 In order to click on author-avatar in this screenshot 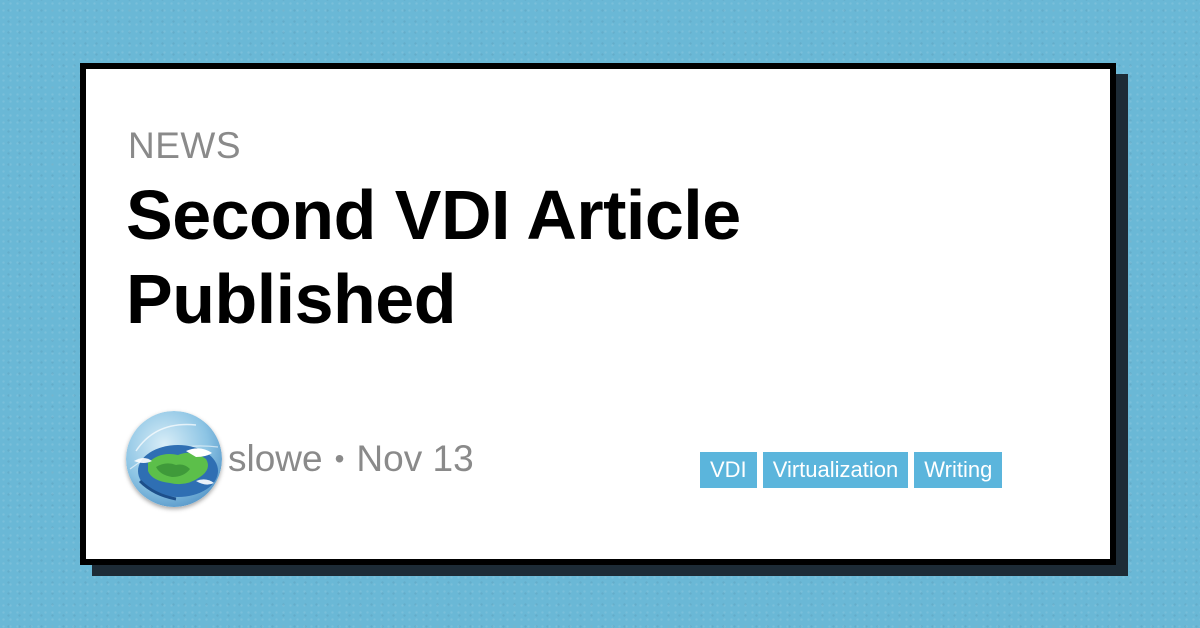, I will do `click(174, 459)`.